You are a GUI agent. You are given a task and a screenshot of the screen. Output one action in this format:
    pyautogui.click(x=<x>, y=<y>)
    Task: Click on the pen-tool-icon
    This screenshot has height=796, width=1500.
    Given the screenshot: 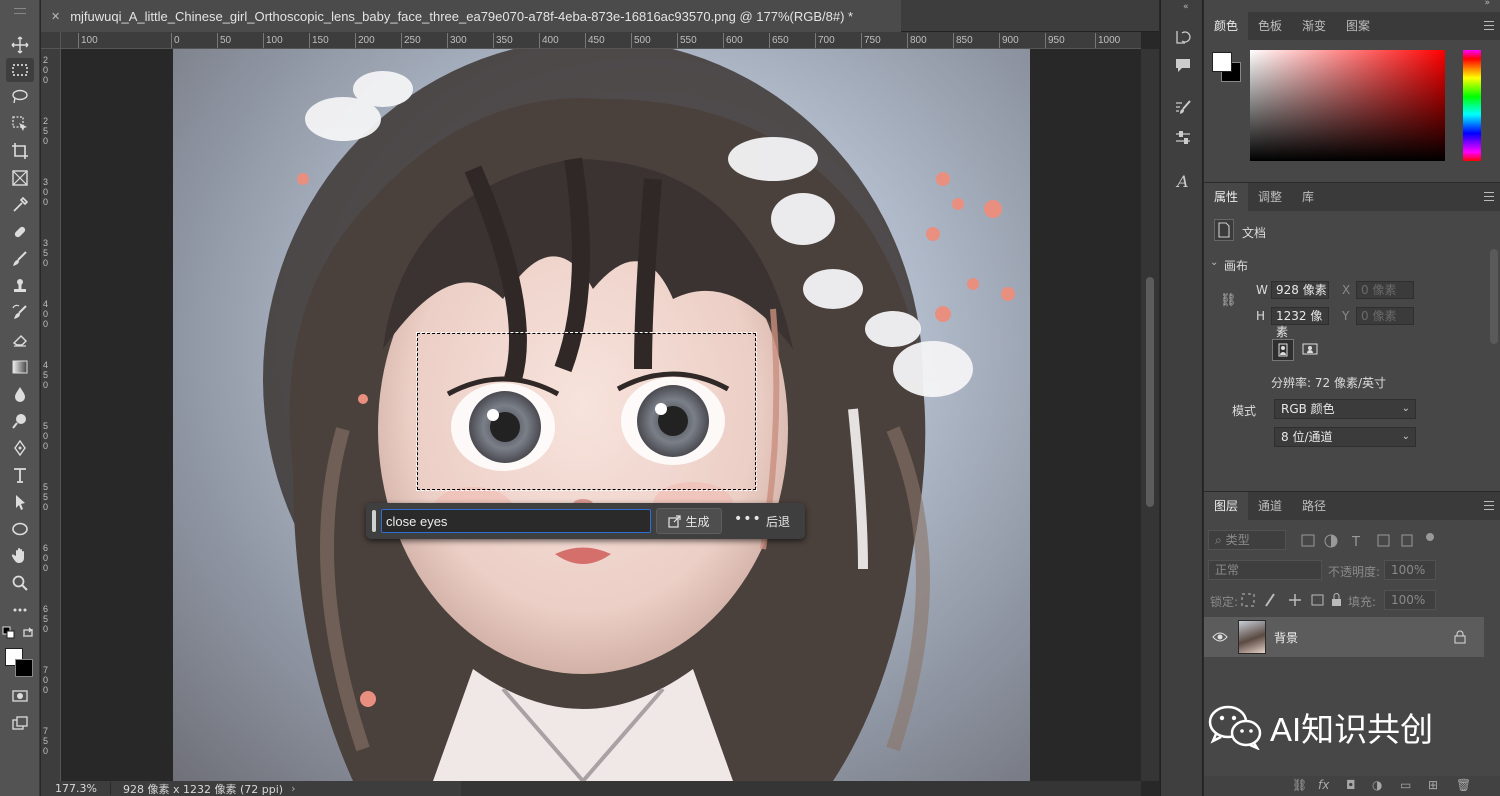 What is the action you would take?
    pyautogui.click(x=20, y=448)
    